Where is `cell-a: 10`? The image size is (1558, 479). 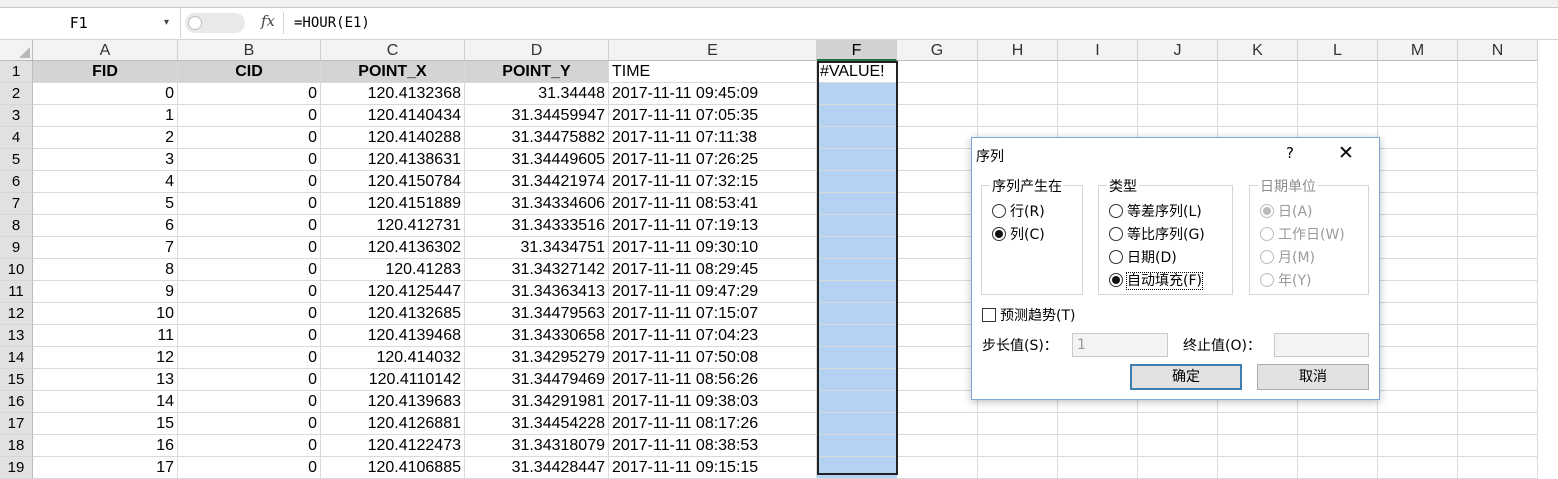
cell-a: 10 is located at coordinates (105, 314).